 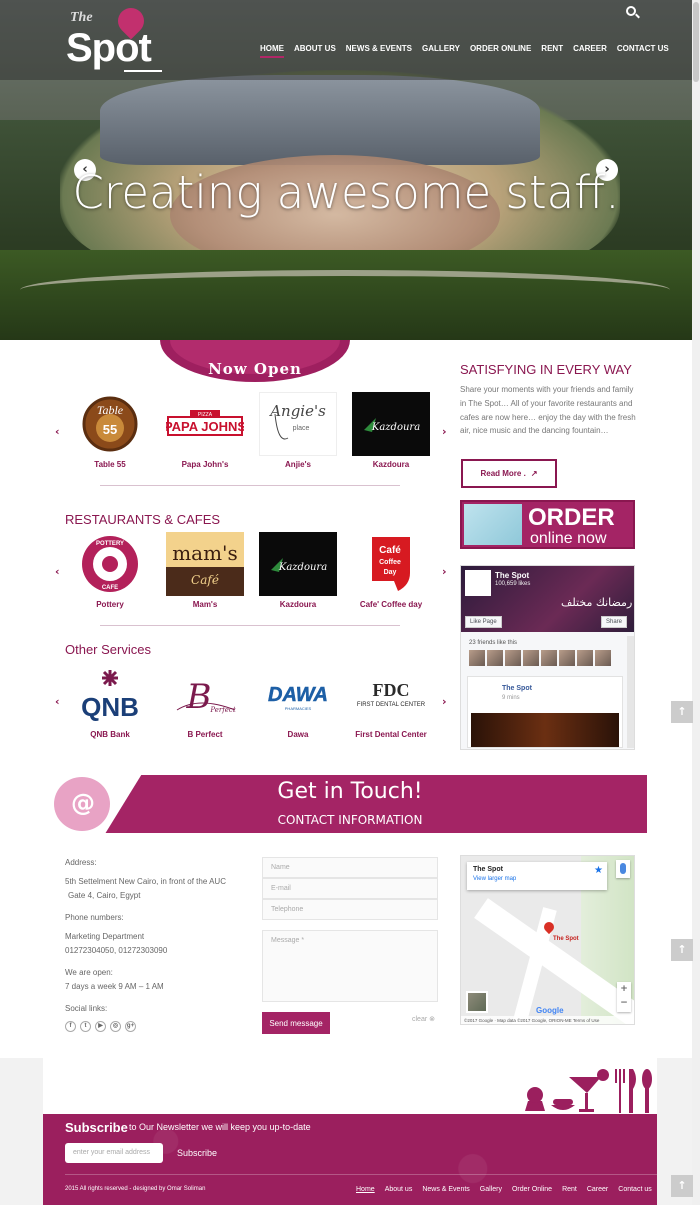 What do you see at coordinates (540, 658) in the screenshot?
I see `facebook-friend-faces` at bounding box center [540, 658].